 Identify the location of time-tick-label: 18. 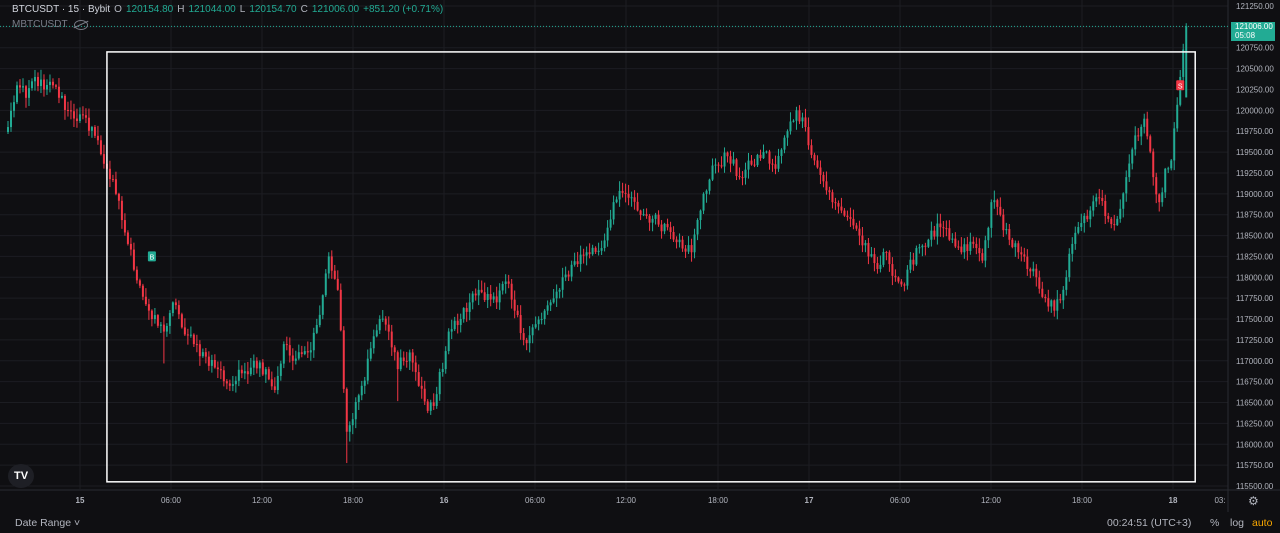
(1173, 500).